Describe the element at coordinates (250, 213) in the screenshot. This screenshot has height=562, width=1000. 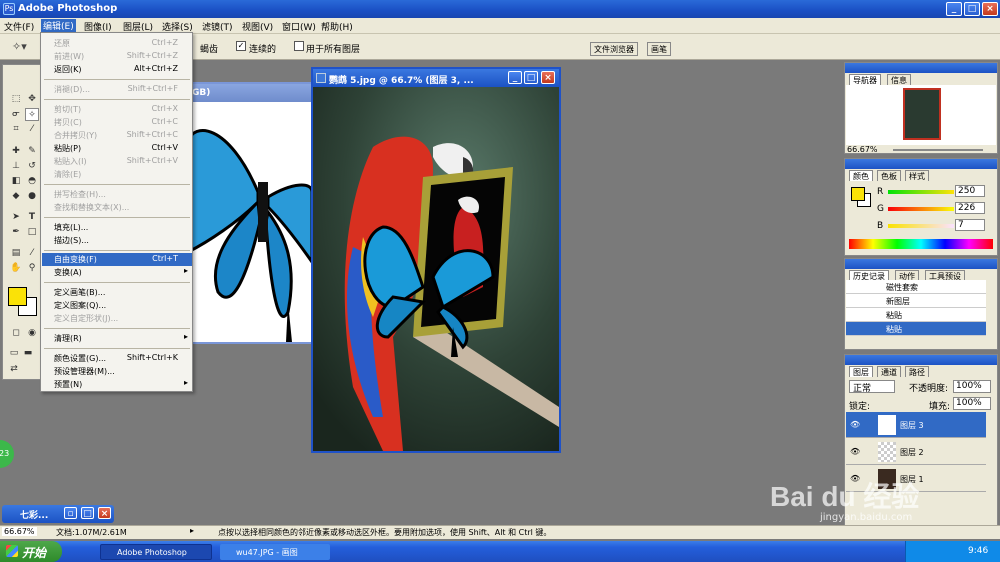
I see `background-document-window: GB)` at that location.